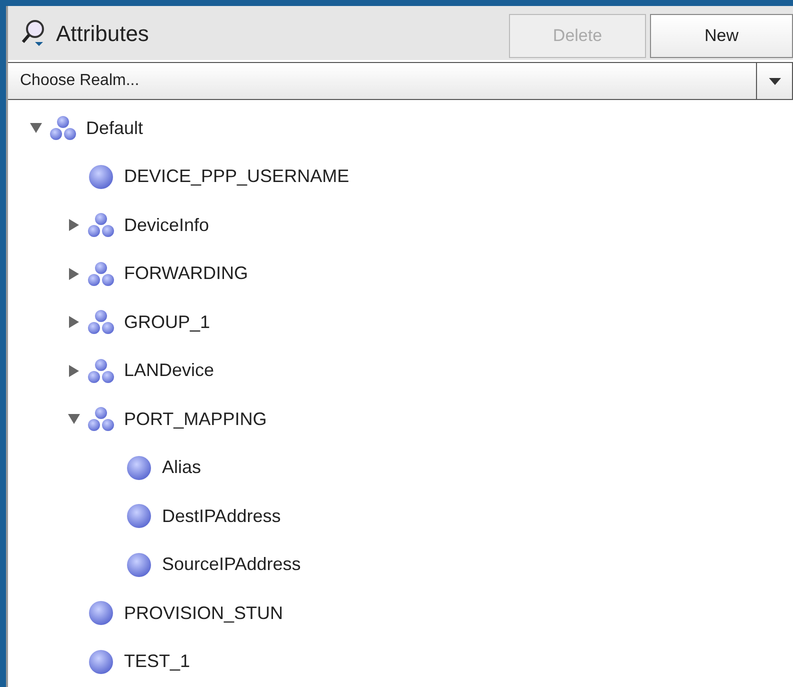  I want to click on tree-item: FORWARDING, so click(400, 274).